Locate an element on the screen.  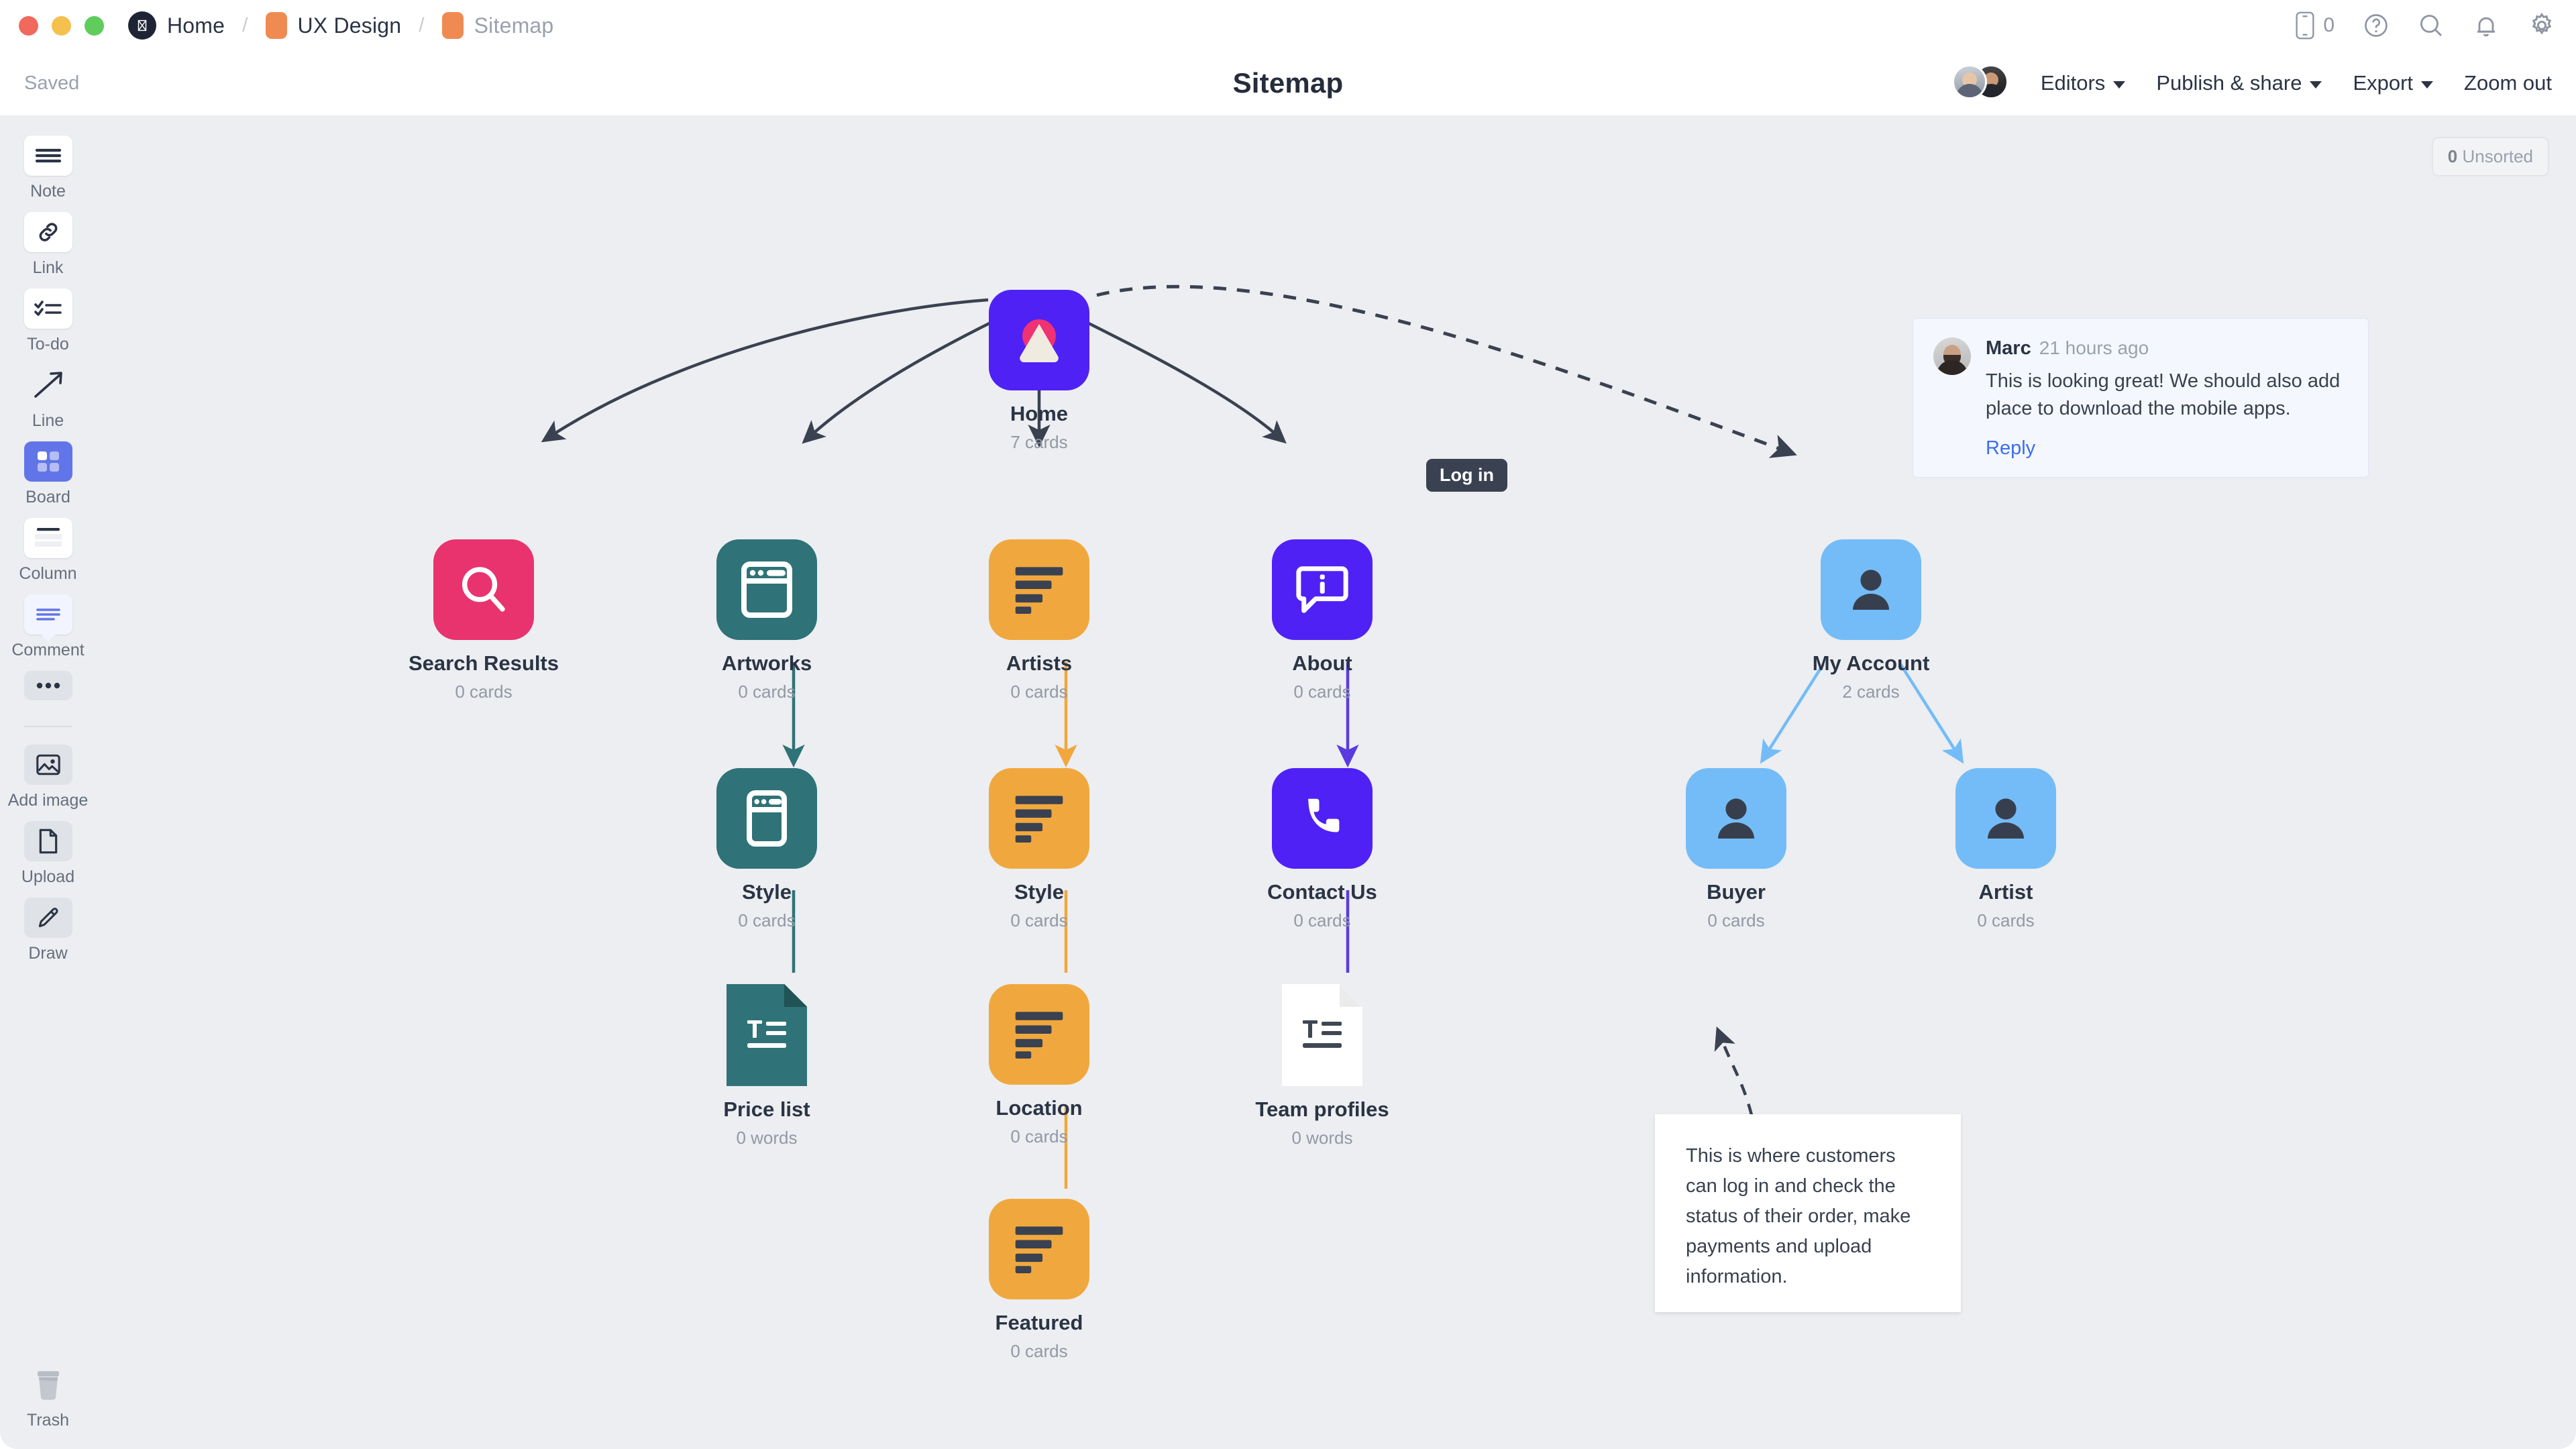
maximize-window-button is located at coordinates (94, 25).